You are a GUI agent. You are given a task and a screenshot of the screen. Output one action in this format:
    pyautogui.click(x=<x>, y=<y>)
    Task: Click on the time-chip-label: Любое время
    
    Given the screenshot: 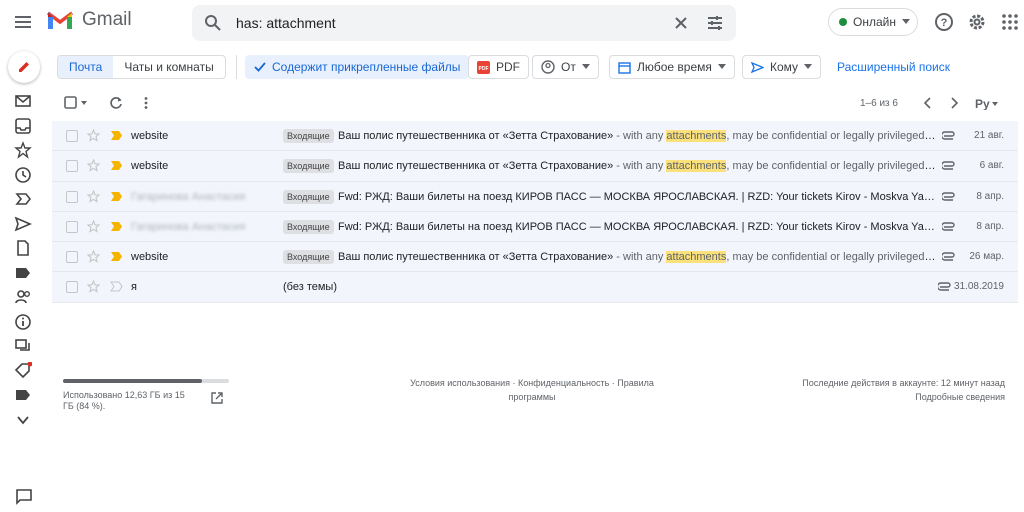 What is the action you would take?
    pyautogui.click(x=674, y=67)
    